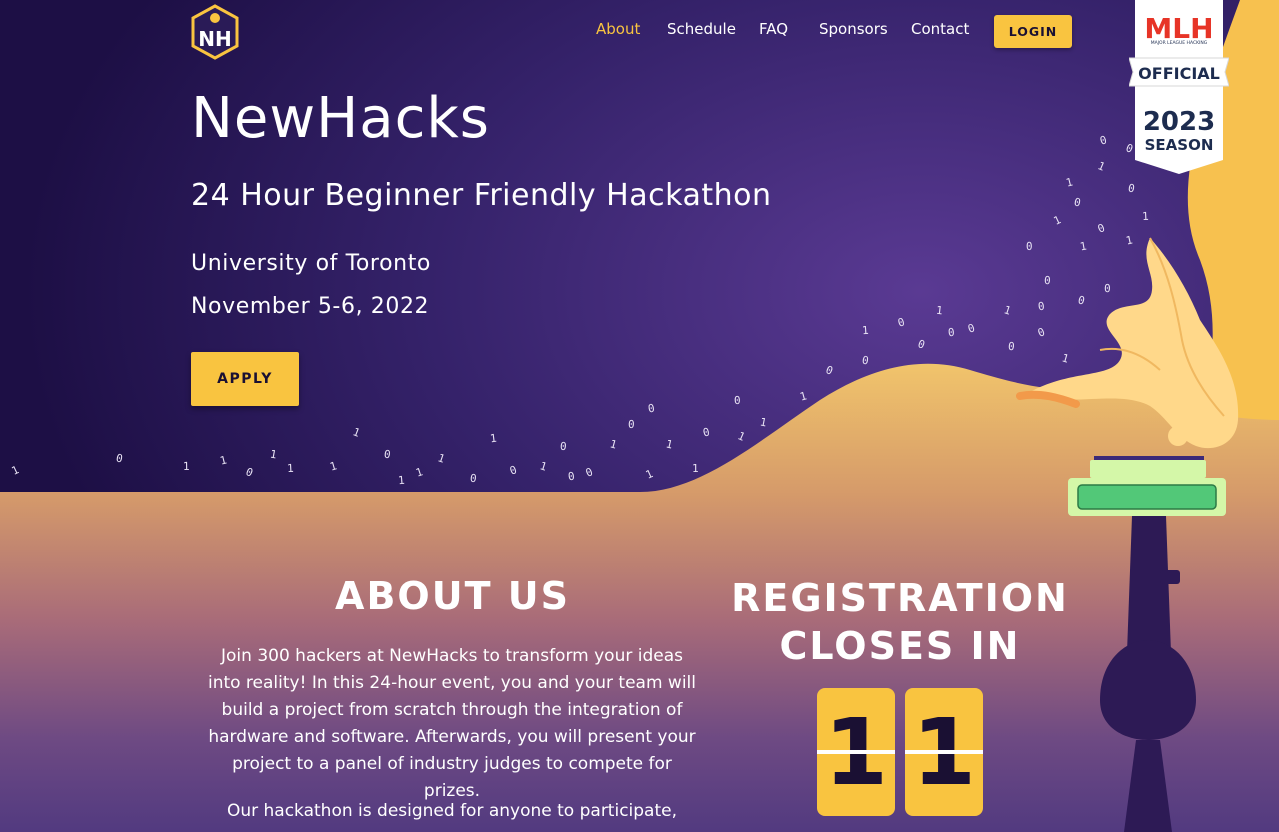  What do you see at coordinates (940, 29) in the screenshot?
I see `nav-contact: Contact` at bounding box center [940, 29].